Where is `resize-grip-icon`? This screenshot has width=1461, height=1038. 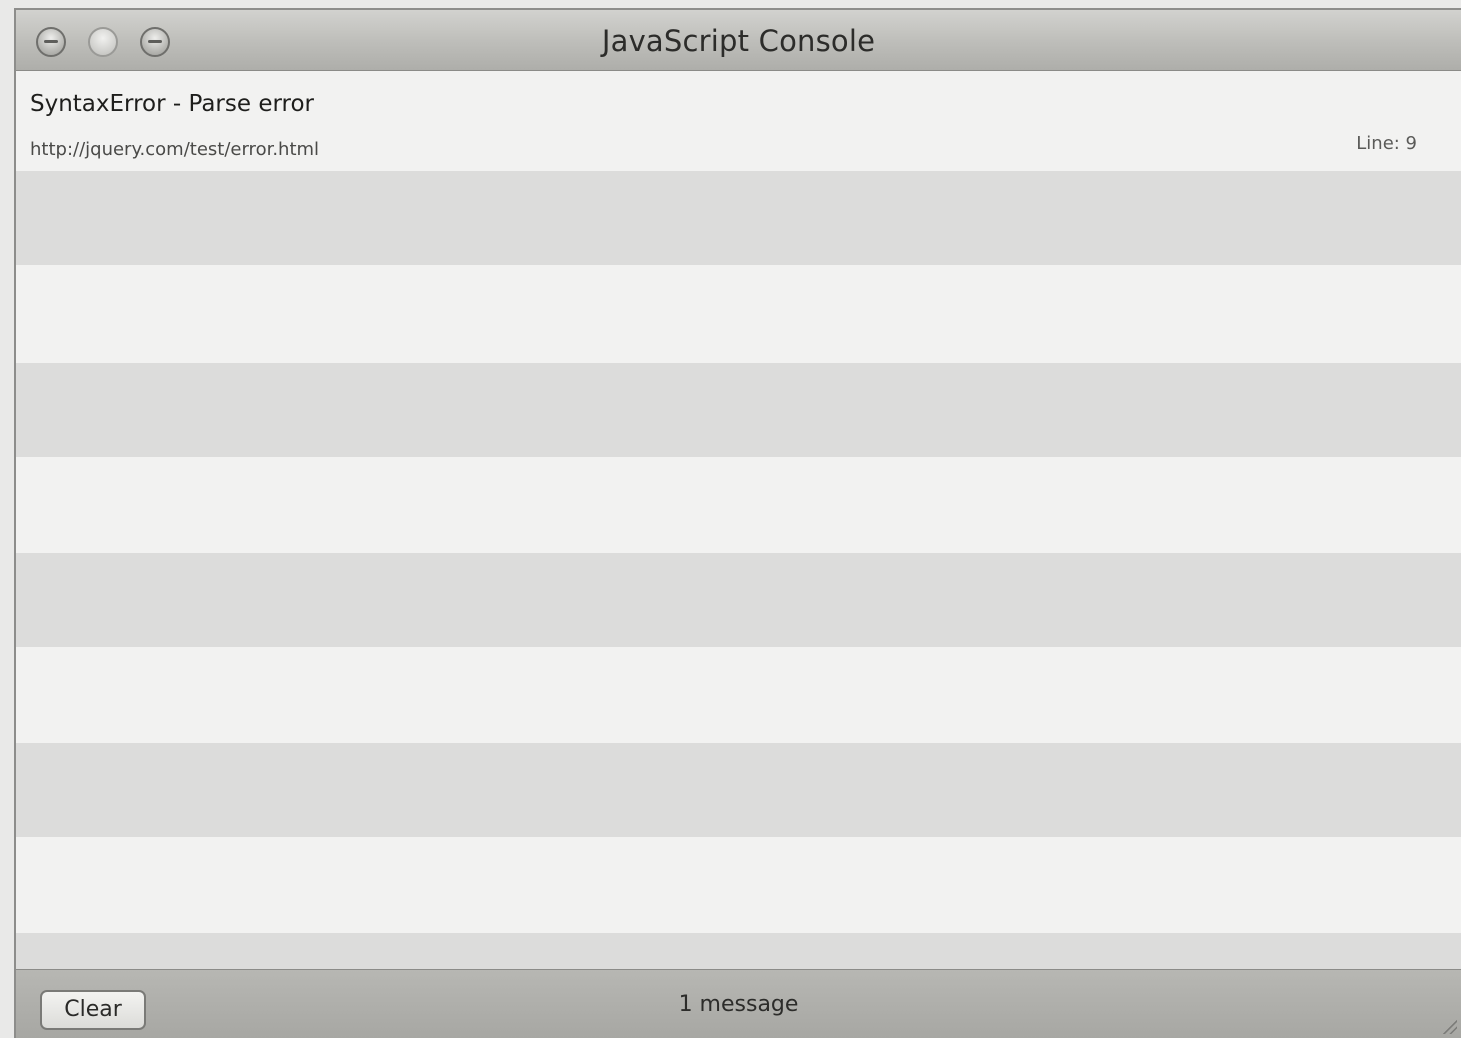 resize-grip-icon is located at coordinates (1449, 1026).